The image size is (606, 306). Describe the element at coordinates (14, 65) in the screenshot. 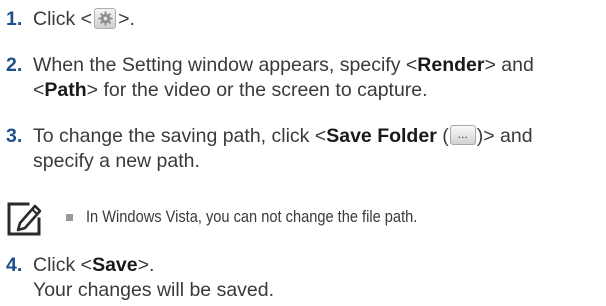

I see `step-number: 2.` at that location.